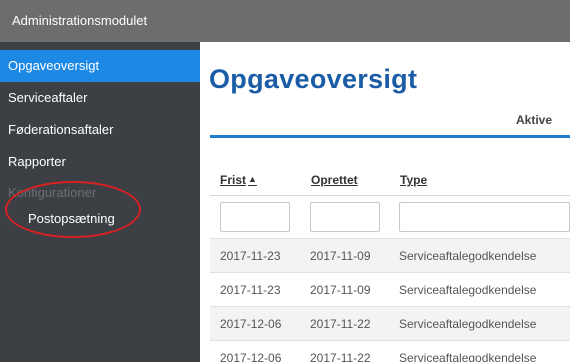 This screenshot has height=362, width=570. What do you see at coordinates (100, 98) in the screenshot?
I see `sidebar-item-serviceaftaler: Serviceaftaler` at bounding box center [100, 98].